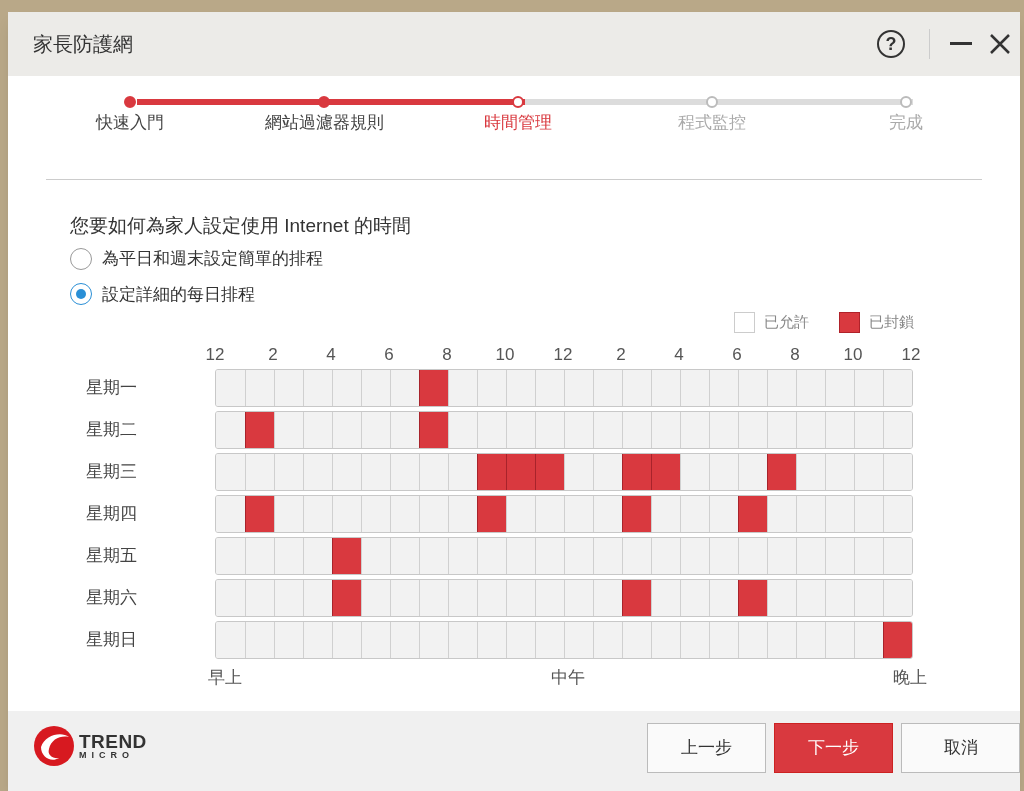  I want to click on step-label: 程式監控, so click(712, 123).